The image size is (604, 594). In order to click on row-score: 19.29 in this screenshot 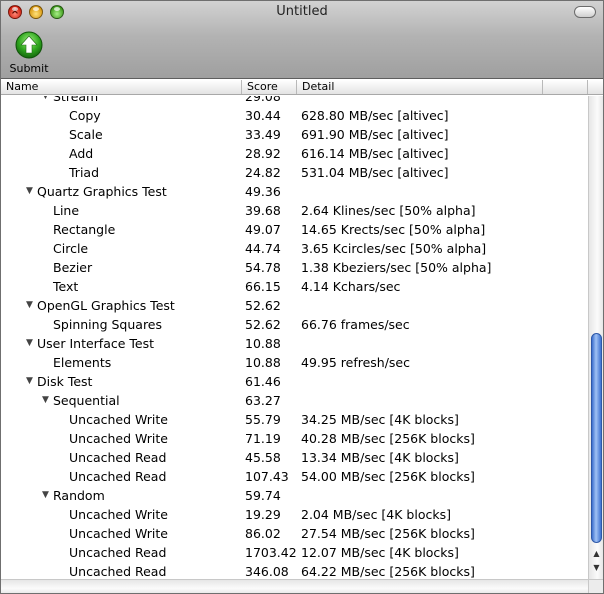, I will do `click(263, 514)`.